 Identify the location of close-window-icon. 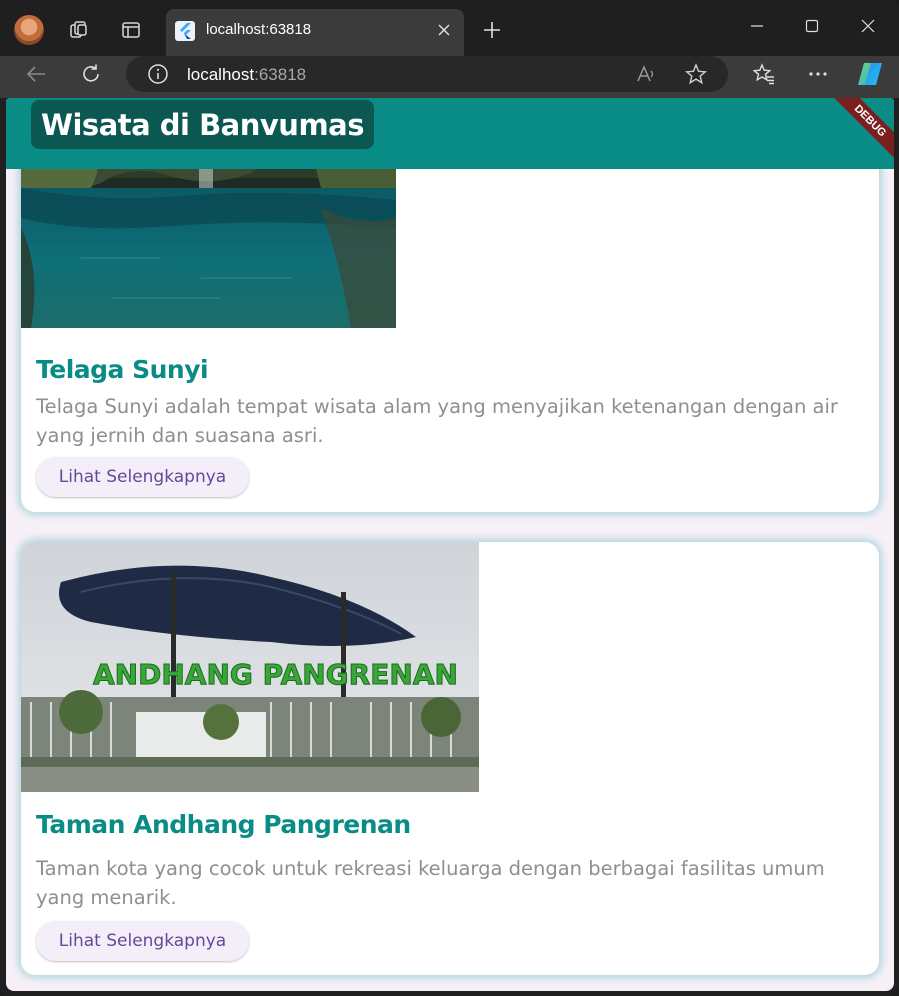
(868, 26).